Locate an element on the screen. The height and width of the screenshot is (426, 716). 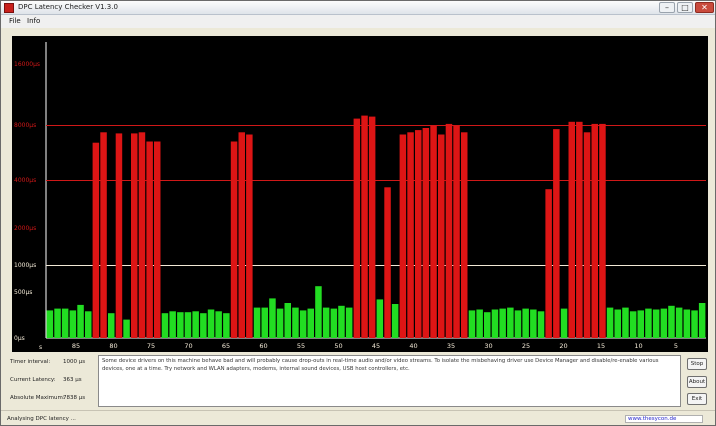
y-tick-label: 500µs is located at coordinates (23, 292).